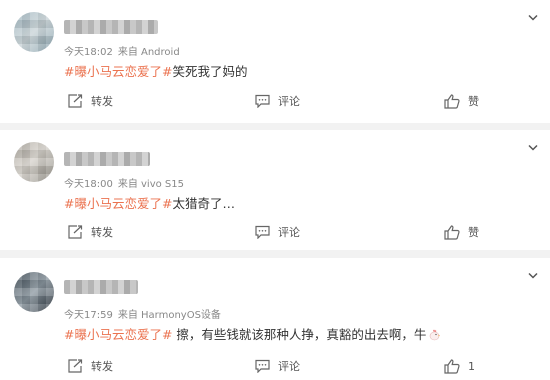 The image size is (550, 380). What do you see at coordinates (88, 315) in the screenshot?
I see `post-time: 今天17:59` at bounding box center [88, 315].